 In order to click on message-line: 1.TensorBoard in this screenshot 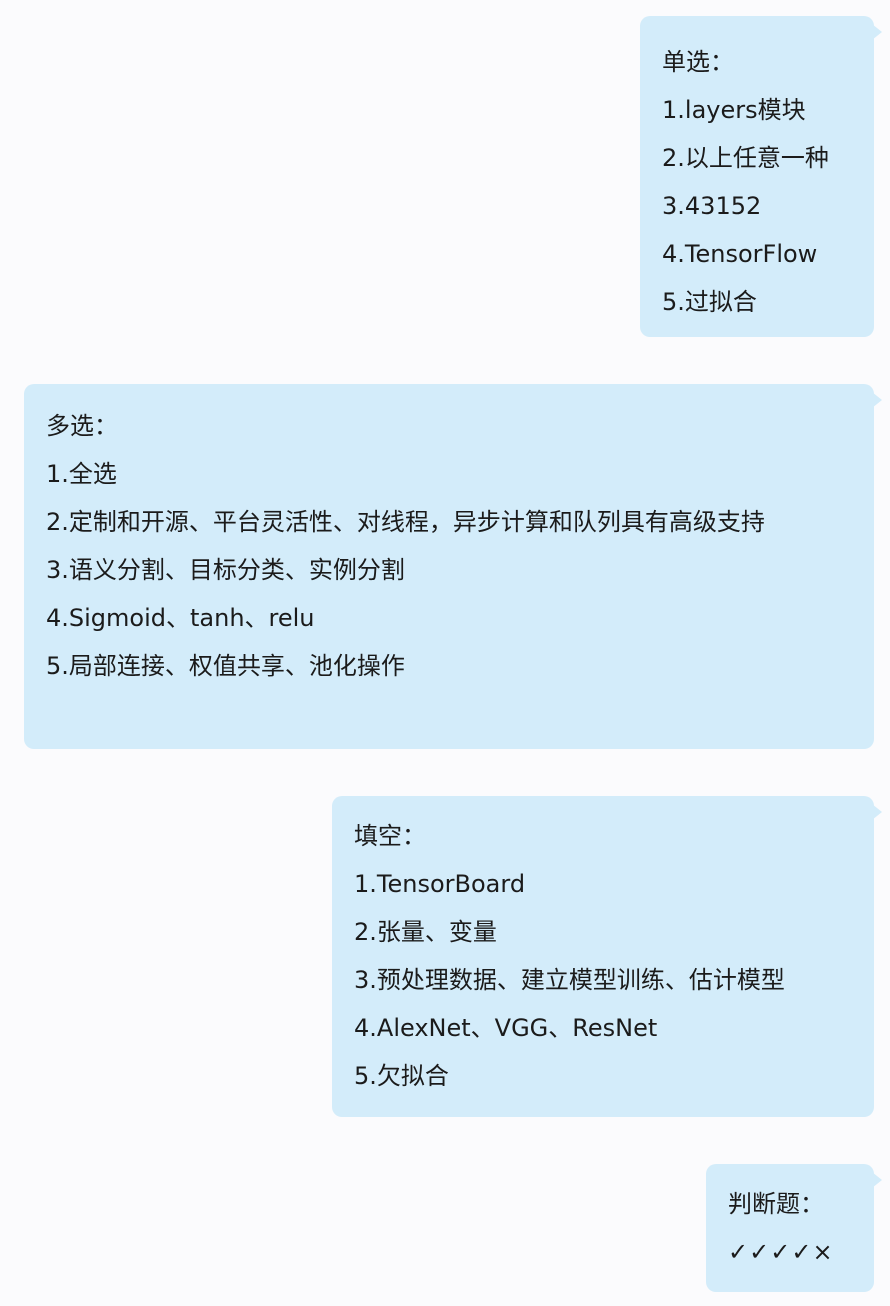, I will do `click(440, 884)`.